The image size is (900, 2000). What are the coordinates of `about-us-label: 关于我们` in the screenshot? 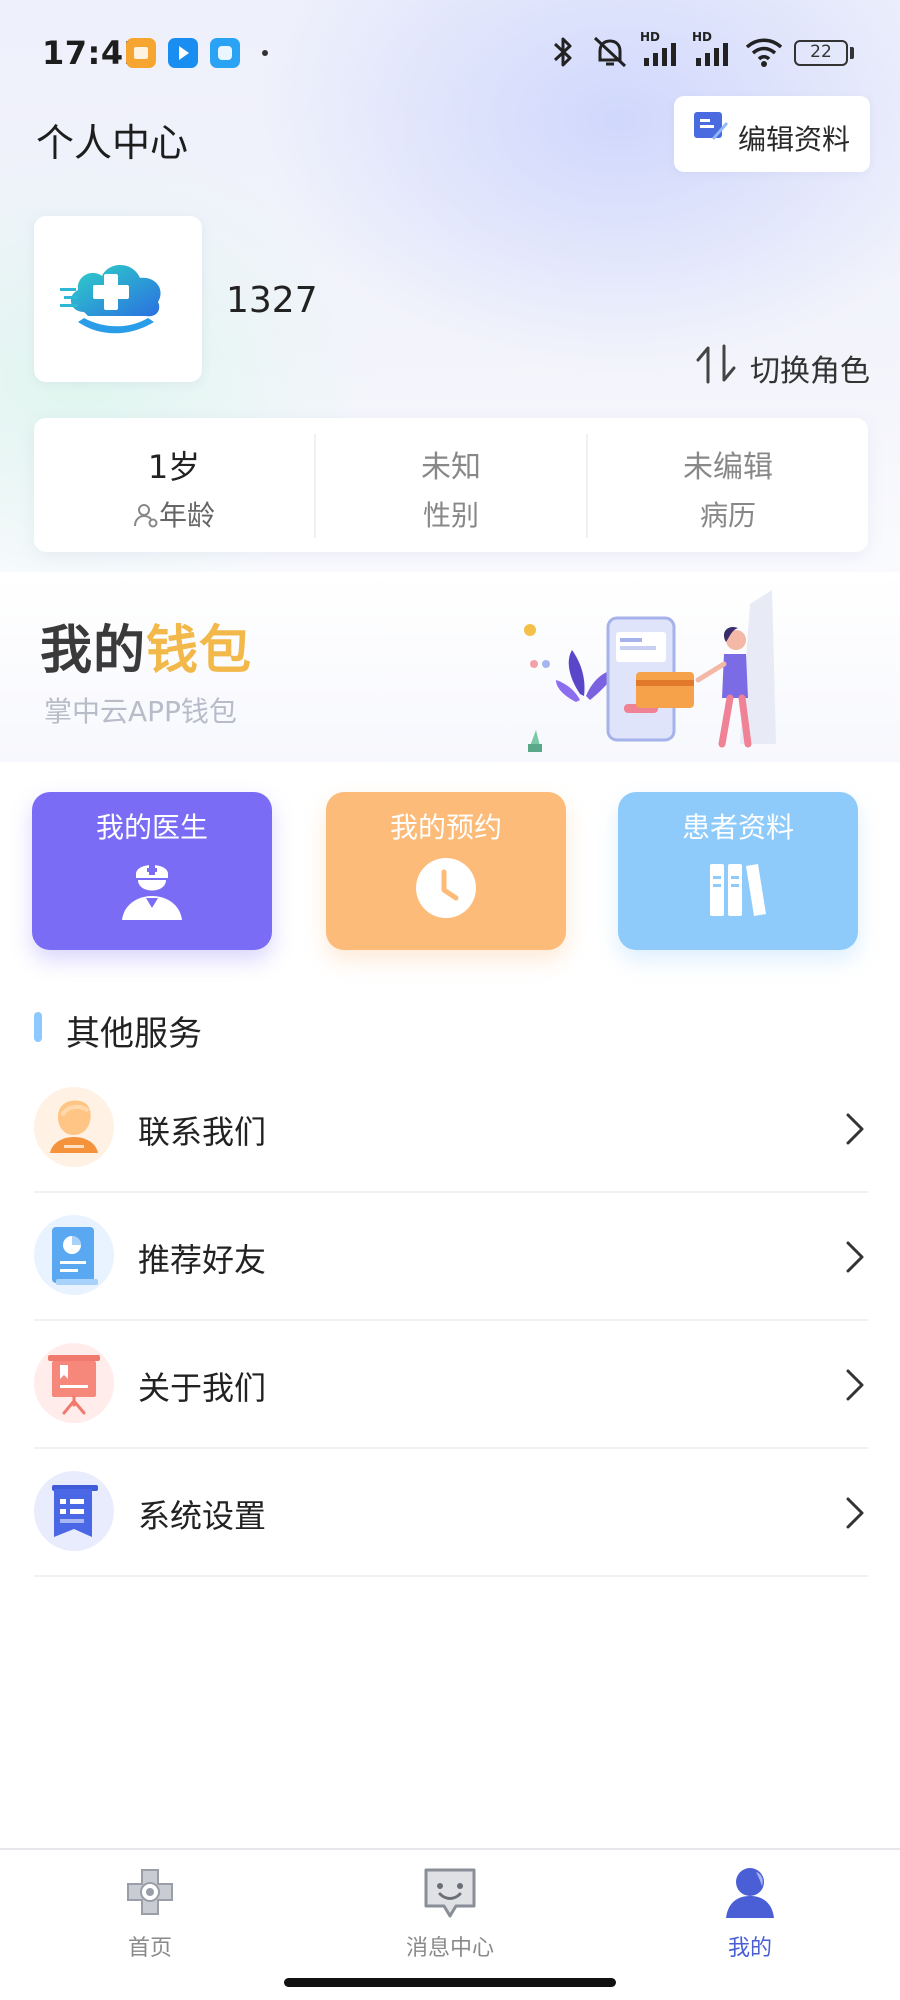 It's located at (202, 1388).